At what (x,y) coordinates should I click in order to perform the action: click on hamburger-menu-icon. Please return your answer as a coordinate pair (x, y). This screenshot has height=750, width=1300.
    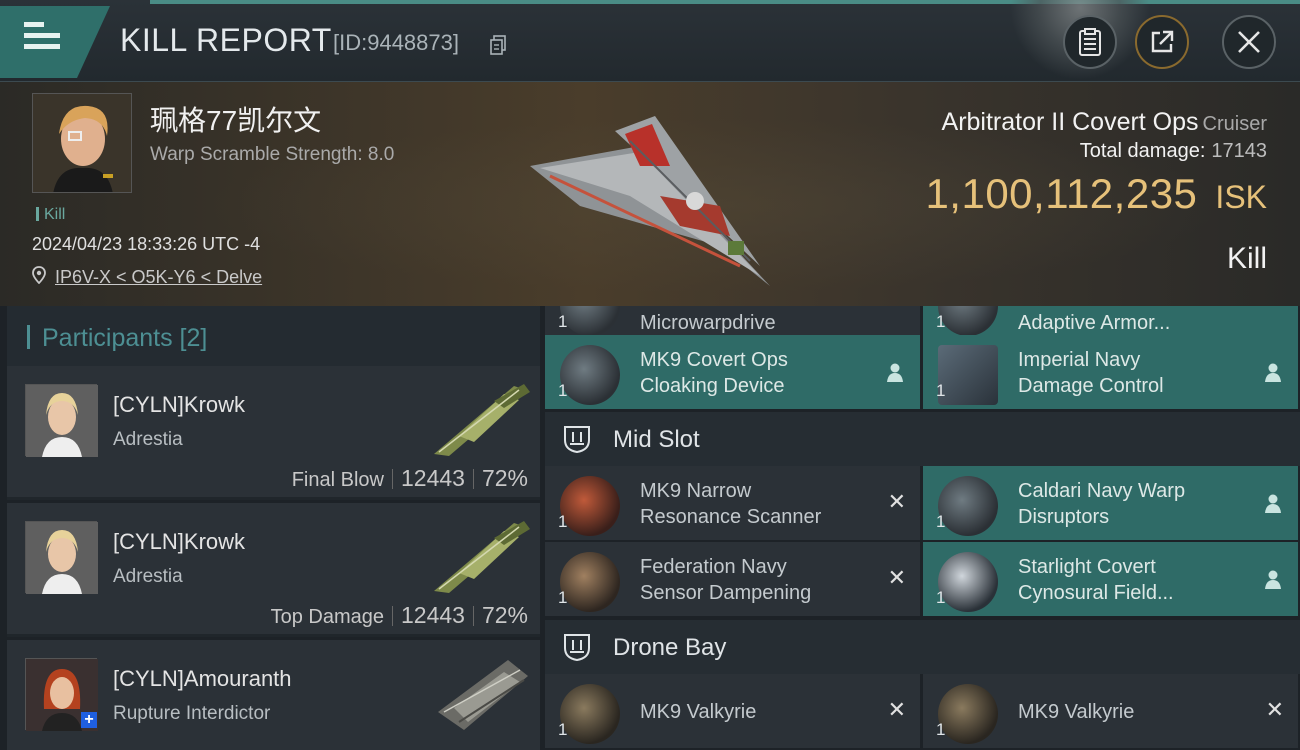
    Looking at the image, I should click on (44, 38).